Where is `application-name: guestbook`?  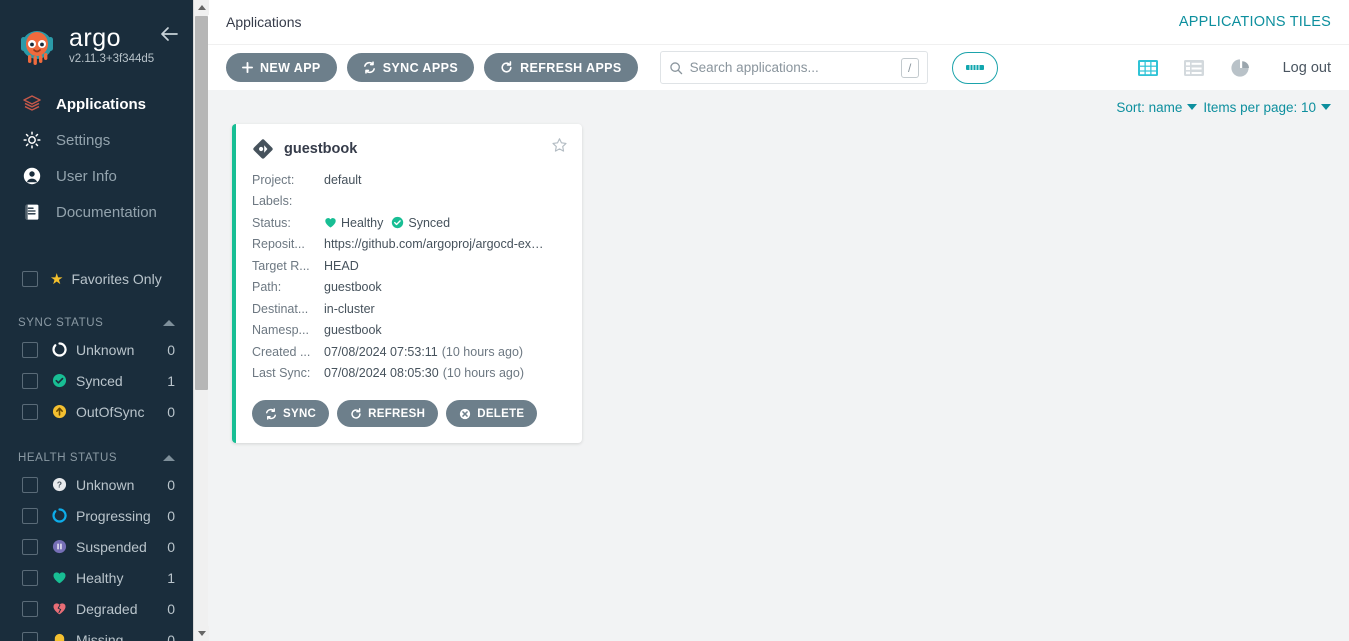
application-name: guestbook is located at coordinates (321, 149).